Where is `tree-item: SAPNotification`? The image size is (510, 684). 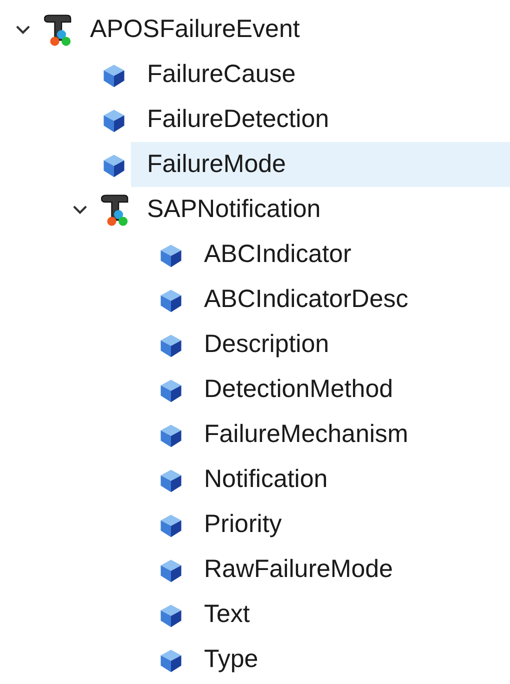 tree-item: SAPNotification is located at coordinates (320, 209).